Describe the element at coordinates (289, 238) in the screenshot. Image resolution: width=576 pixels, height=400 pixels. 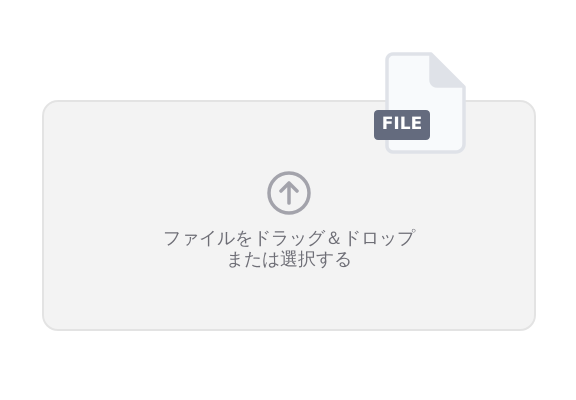
I see `prompt-text: ファイルをドラッグ＆ドロップ` at that location.